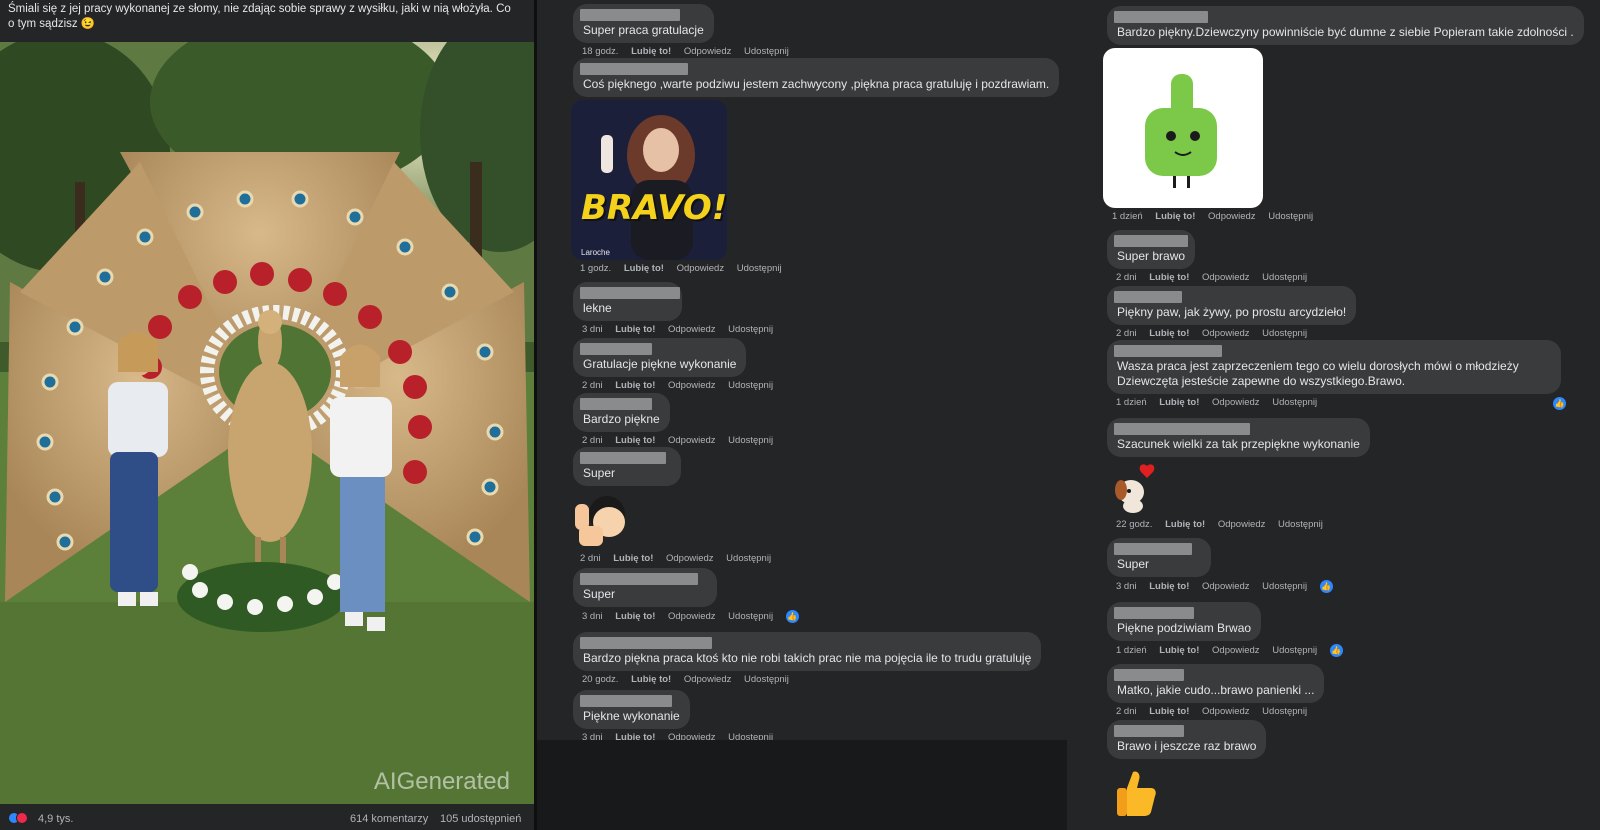  Describe the element at coordinates (802, 785) in the screenshot. I see `column-background` at that location.